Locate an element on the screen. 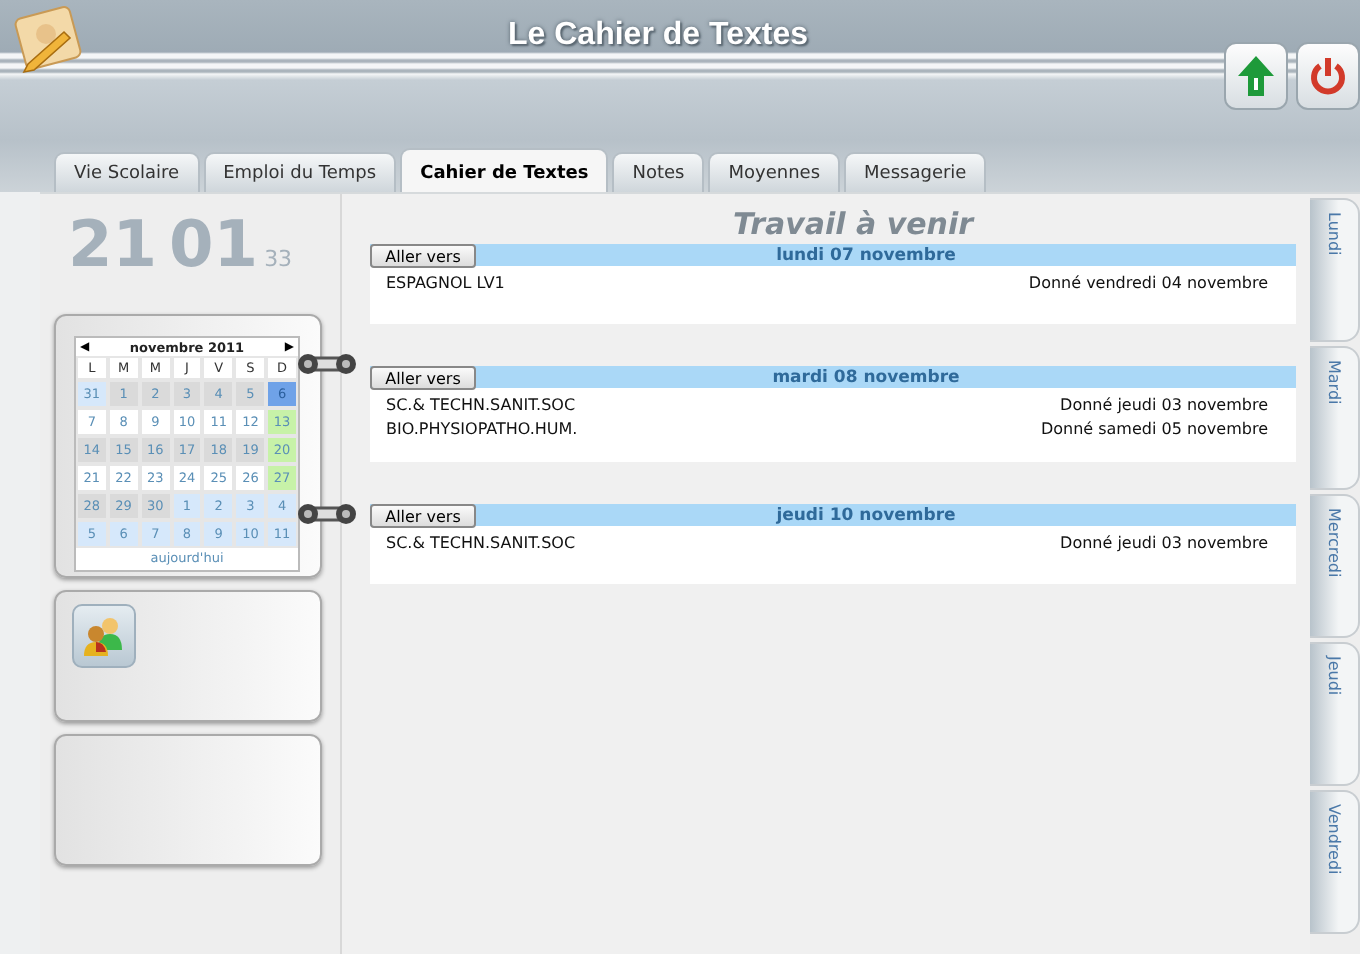 This screenshot has width=1360, height=954. subject-name: BIO.PHYSIOPATHO.HUM. is located at coordinates (482, 430).